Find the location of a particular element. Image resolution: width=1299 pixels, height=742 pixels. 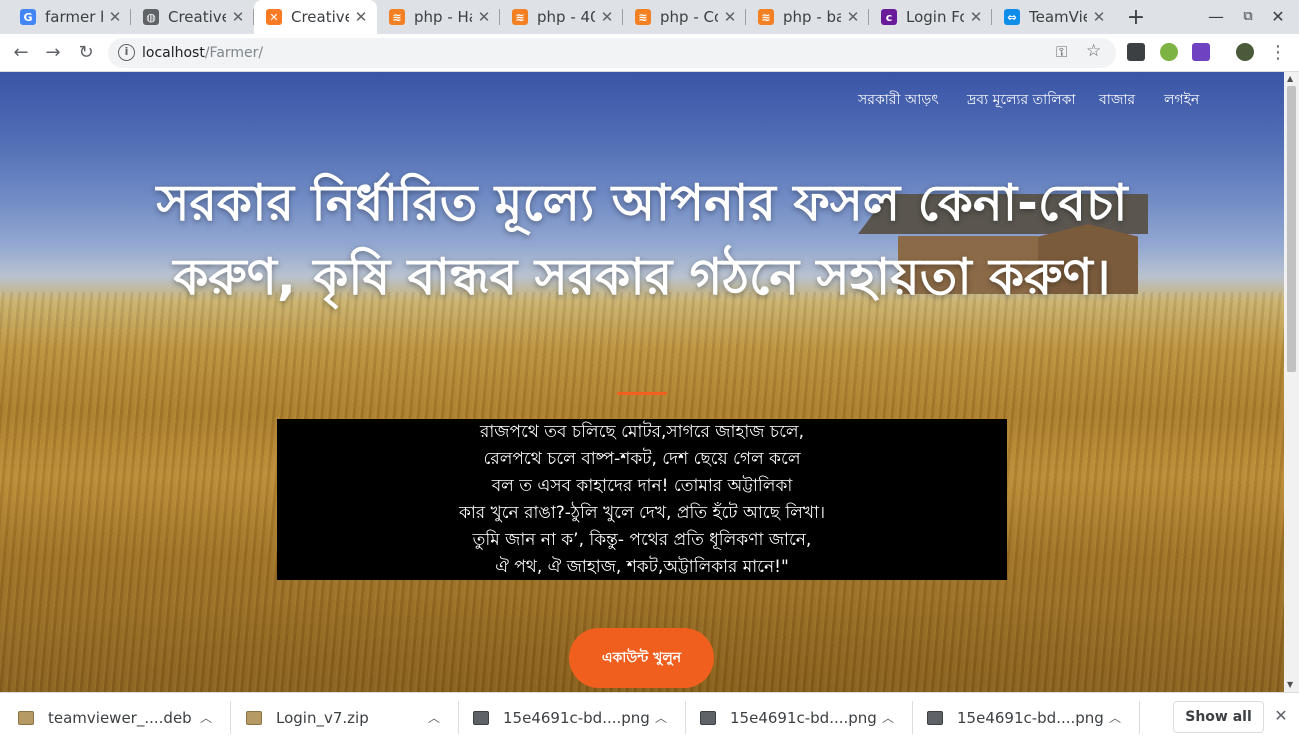

scroll-up-icon: ▲ is located at coordinates (1290, 78).